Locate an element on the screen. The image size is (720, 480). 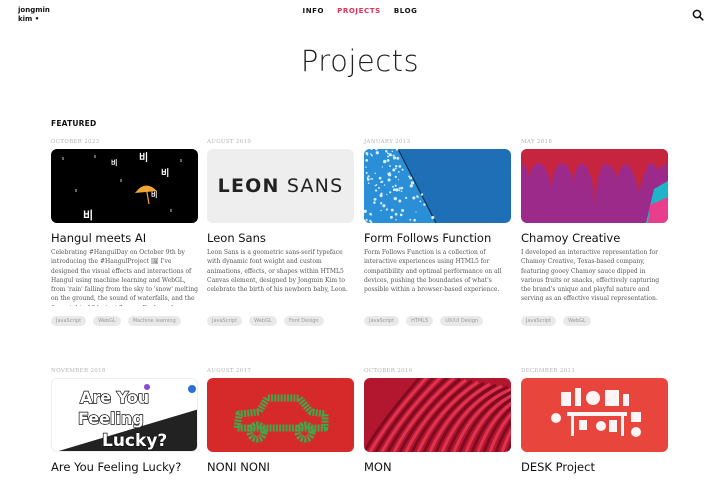
project-title: Are You Feeling Lucky? is located at coordinates (124, 467).